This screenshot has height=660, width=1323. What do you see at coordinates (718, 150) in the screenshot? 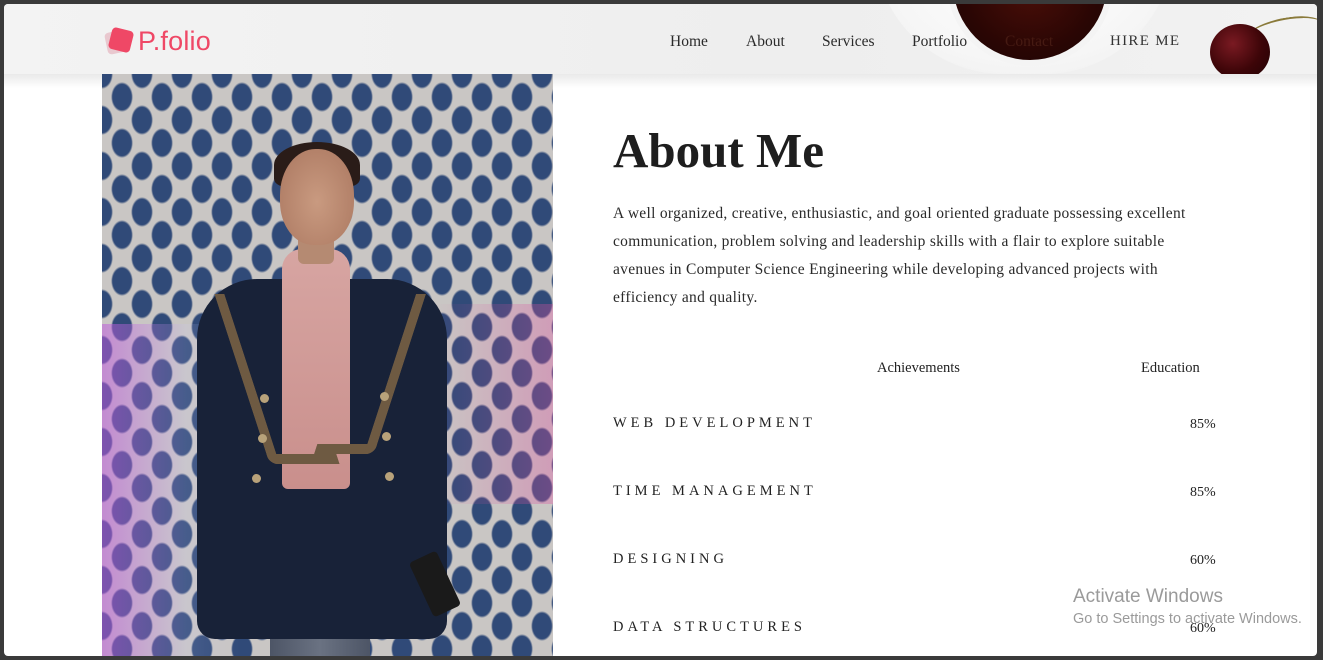
I see `about-title: About Me` at bounding box center [718, 150].